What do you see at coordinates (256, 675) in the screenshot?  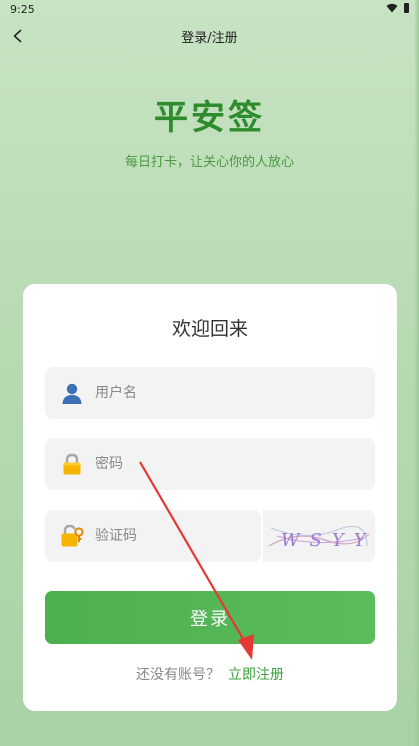 I see `register-link: 立即注册` at bounding box center [256, 675].